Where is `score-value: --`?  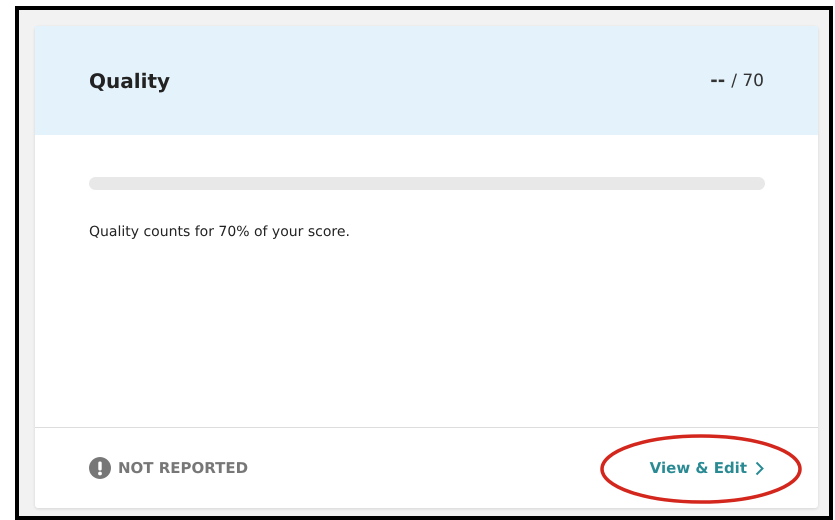 score-value: -- is located at coordinates (718, 80).